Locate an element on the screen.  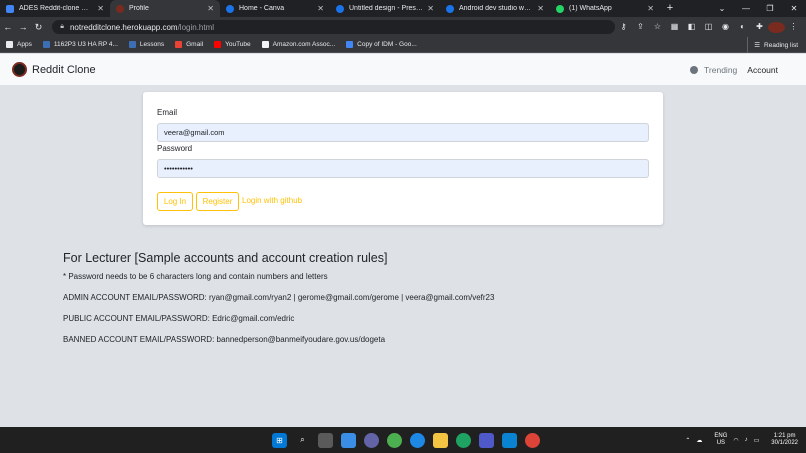
back-icon: ← is located at coordinates (7, 27).